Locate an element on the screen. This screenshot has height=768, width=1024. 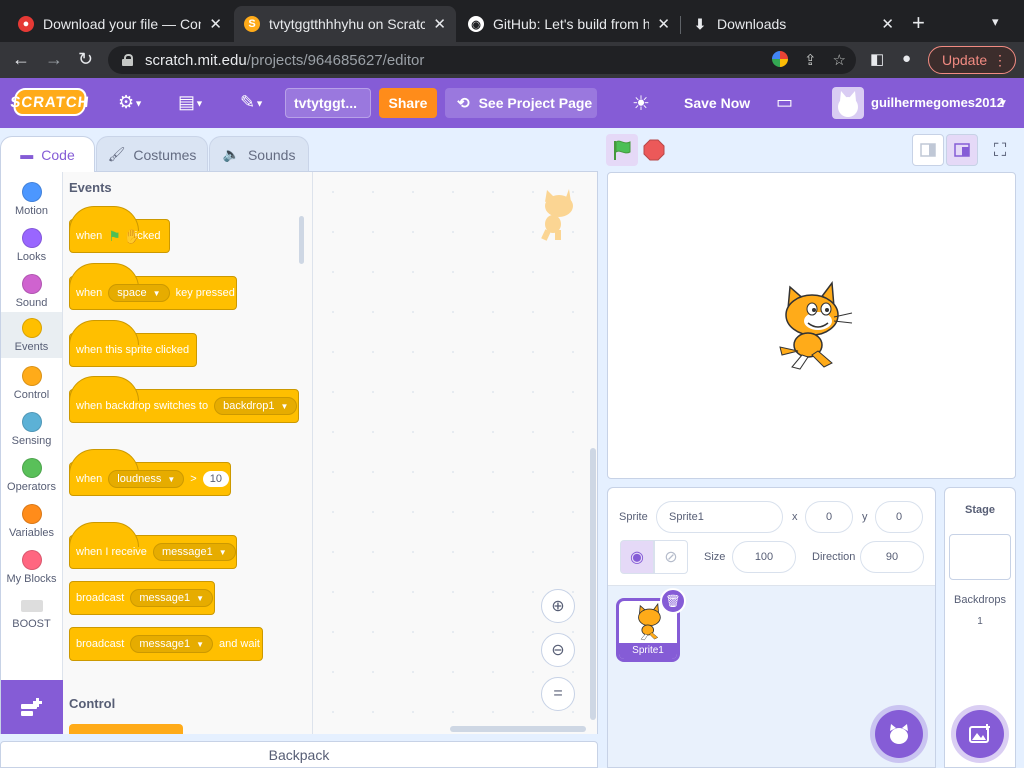
key-dropdown: space ▼ is located at coordinates (139, 293).